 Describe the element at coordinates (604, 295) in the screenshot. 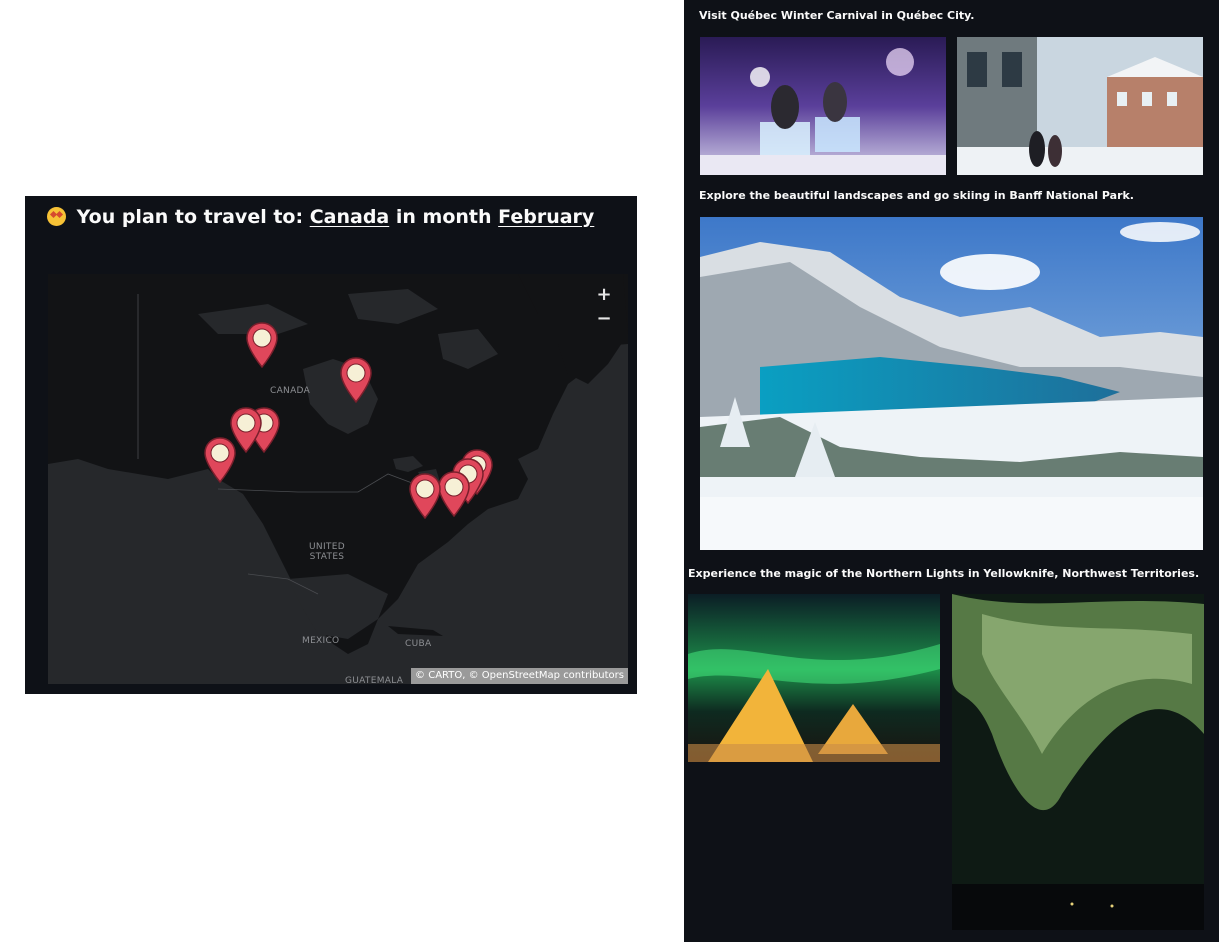

I see `zoom-in-button: +` at that location.